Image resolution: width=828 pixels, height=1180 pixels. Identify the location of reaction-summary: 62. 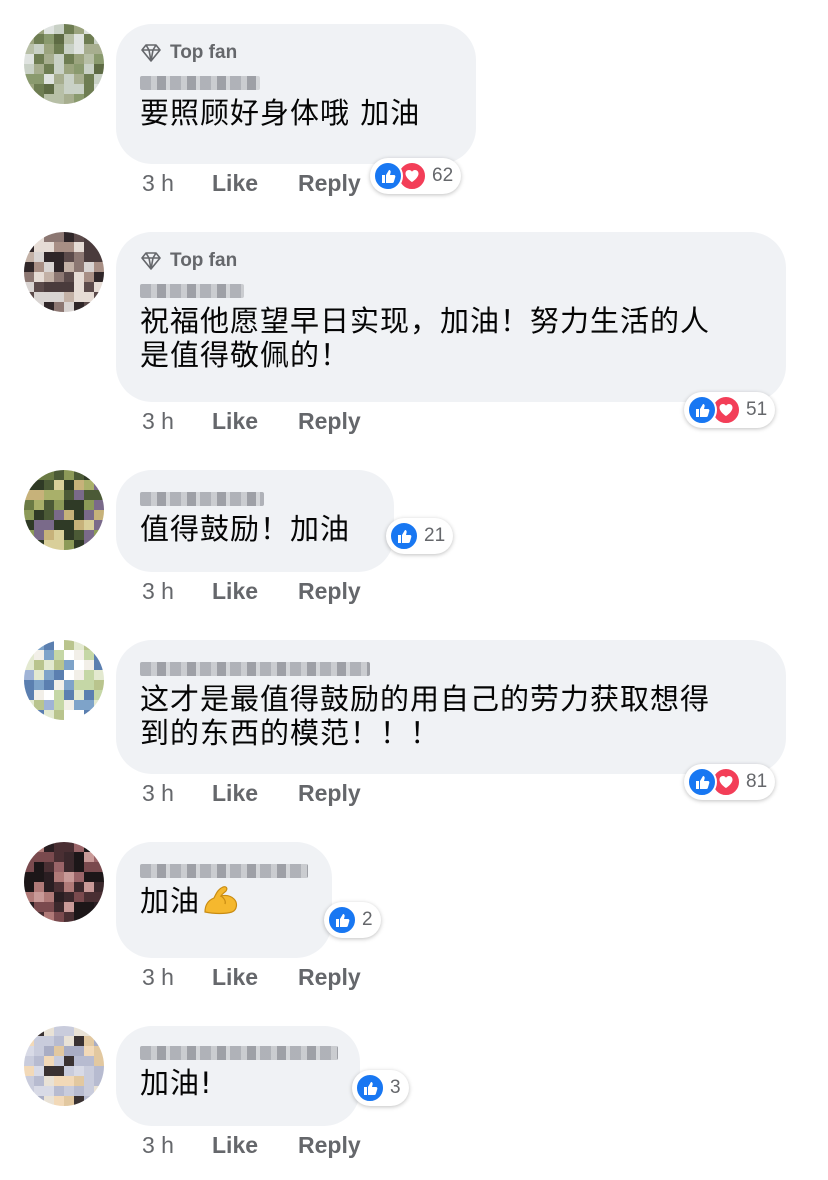
(416, 176).